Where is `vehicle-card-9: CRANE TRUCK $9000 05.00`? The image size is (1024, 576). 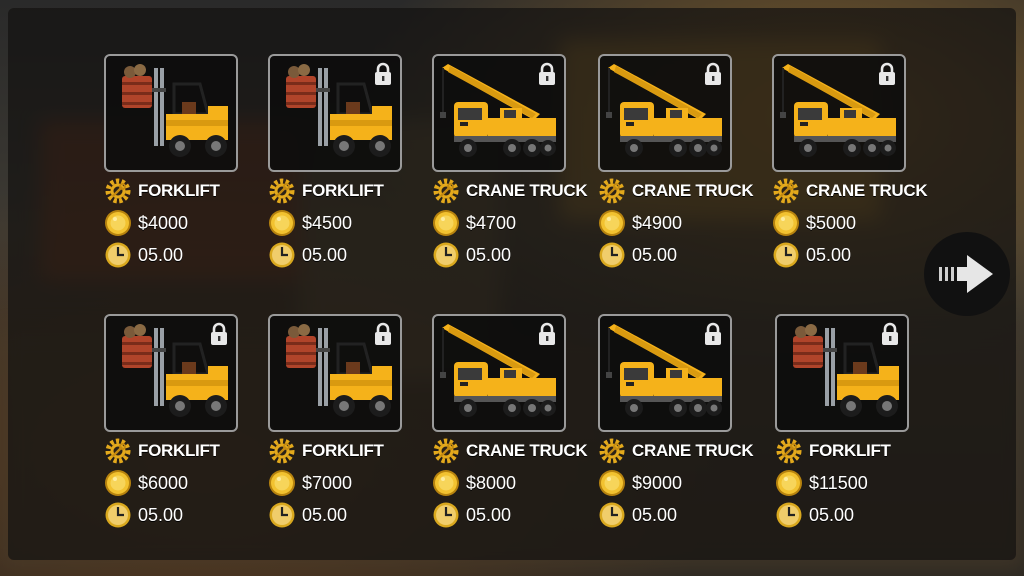
vehicle-card-9: CRANE TRUCK $9000 05.00 is located at coordinates (676, 422).